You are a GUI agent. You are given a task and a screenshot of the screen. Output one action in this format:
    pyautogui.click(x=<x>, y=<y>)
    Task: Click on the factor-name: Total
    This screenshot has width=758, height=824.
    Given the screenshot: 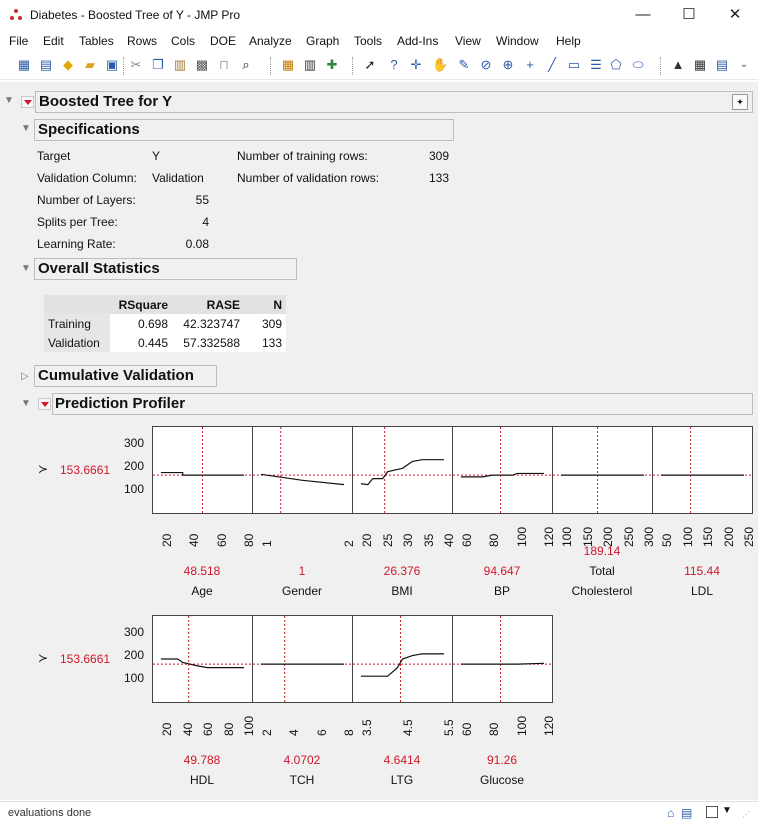 What is the action you would take?
    pyautogui.click(x=602, y=571)
    